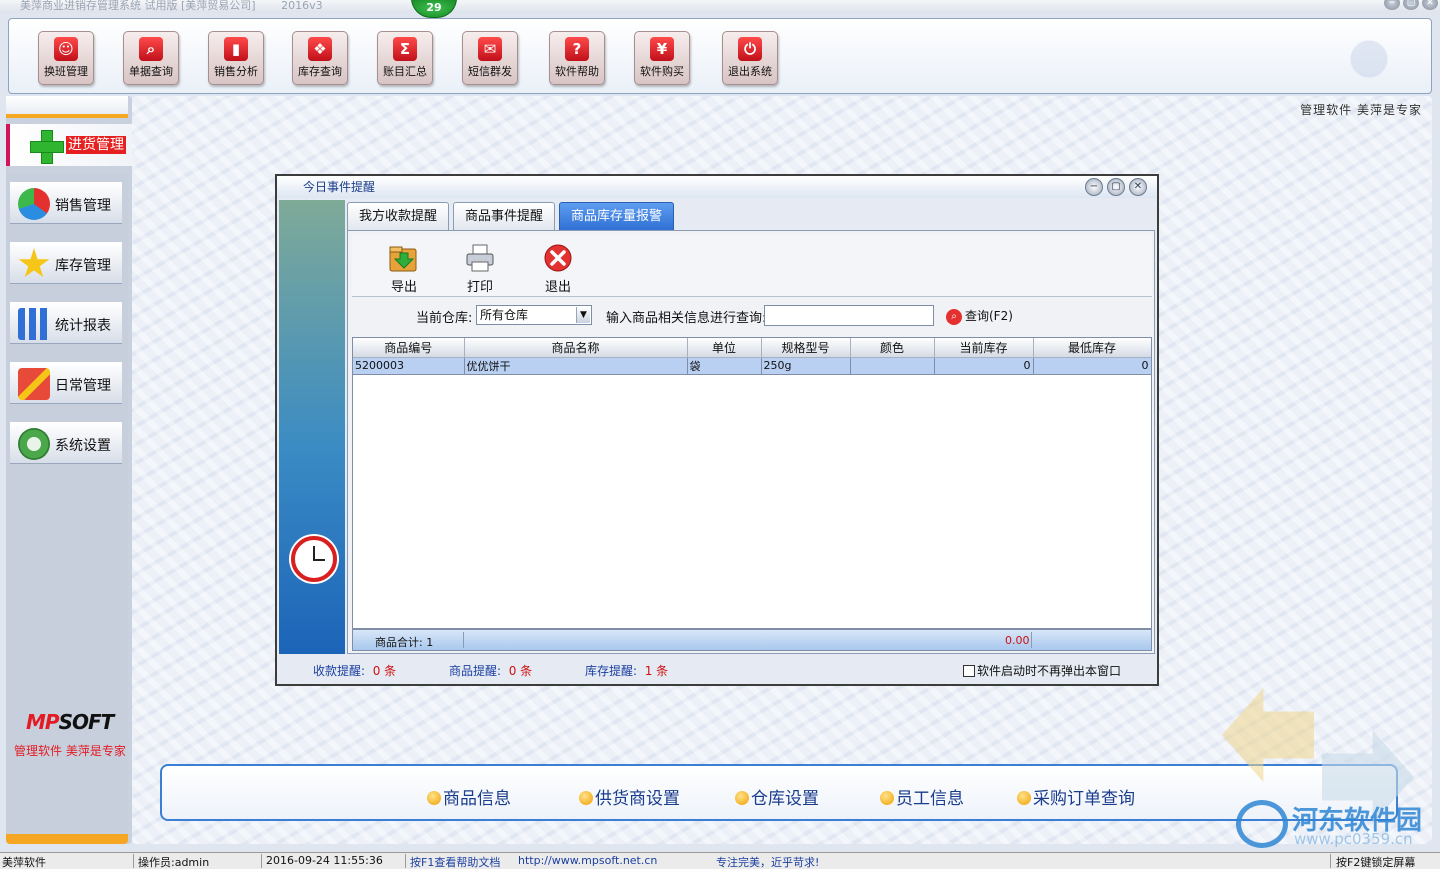 The height and width of the screenshot is (869, 1440). Describe the element at coordinates (724, 348) in the screenshot. I see `column-header: 单位` at that location.